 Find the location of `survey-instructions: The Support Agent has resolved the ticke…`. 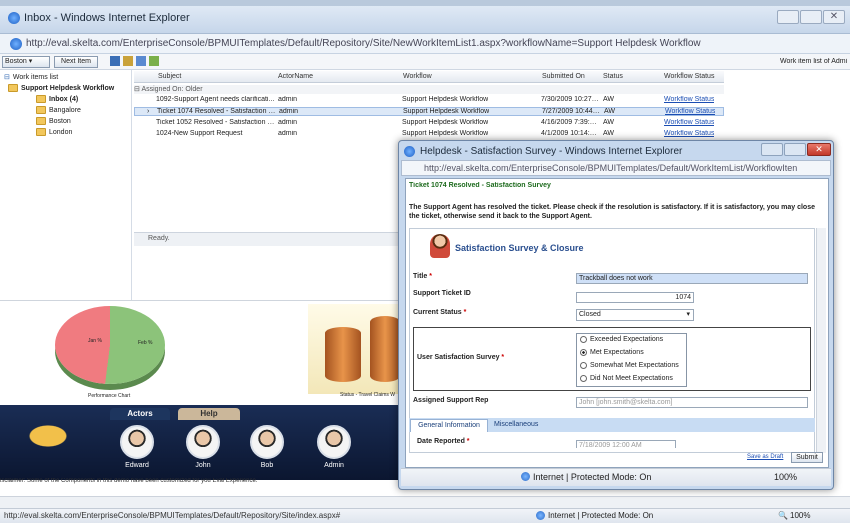

survey-instructions: The Support Agent has resolved the ticke… is located at coordinates (612, 212).